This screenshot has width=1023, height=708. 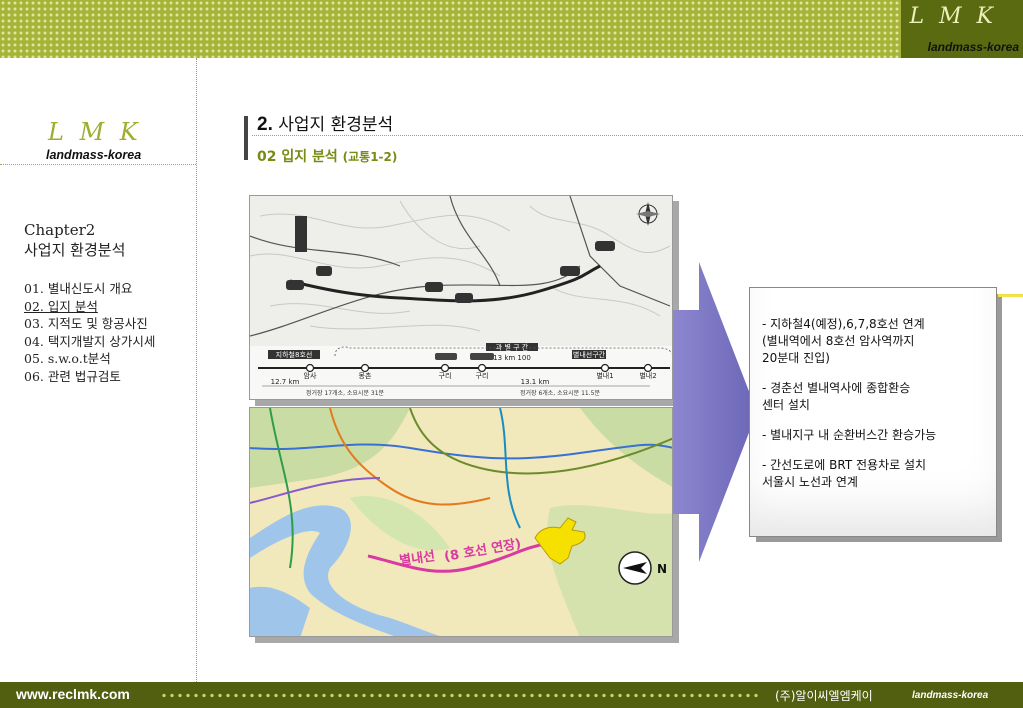 What do you see at coordinates (874, 474) in the screenshot?
I see `summary-item-brt: - 간선도로에 BRT 전용차로 설치 서울시 노선과 연계` at bounding box center [874, 474].